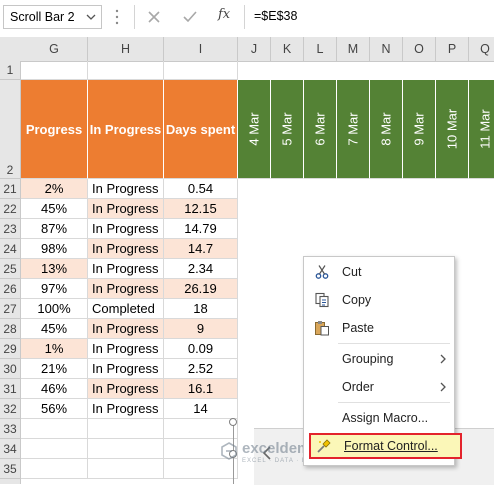  What do you see at coordinates (201, 369) in the screenshot?
I see `days-cell: 2.52` at bounding box center [201, 369].